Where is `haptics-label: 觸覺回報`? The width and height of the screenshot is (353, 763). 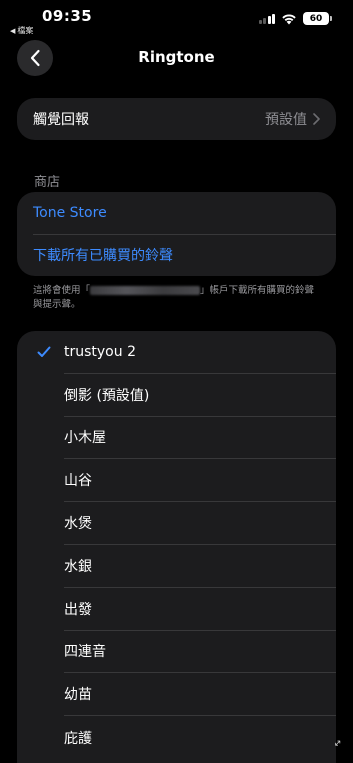
haptics-label: 觸覺回報 is located at coordinates (61, 120).